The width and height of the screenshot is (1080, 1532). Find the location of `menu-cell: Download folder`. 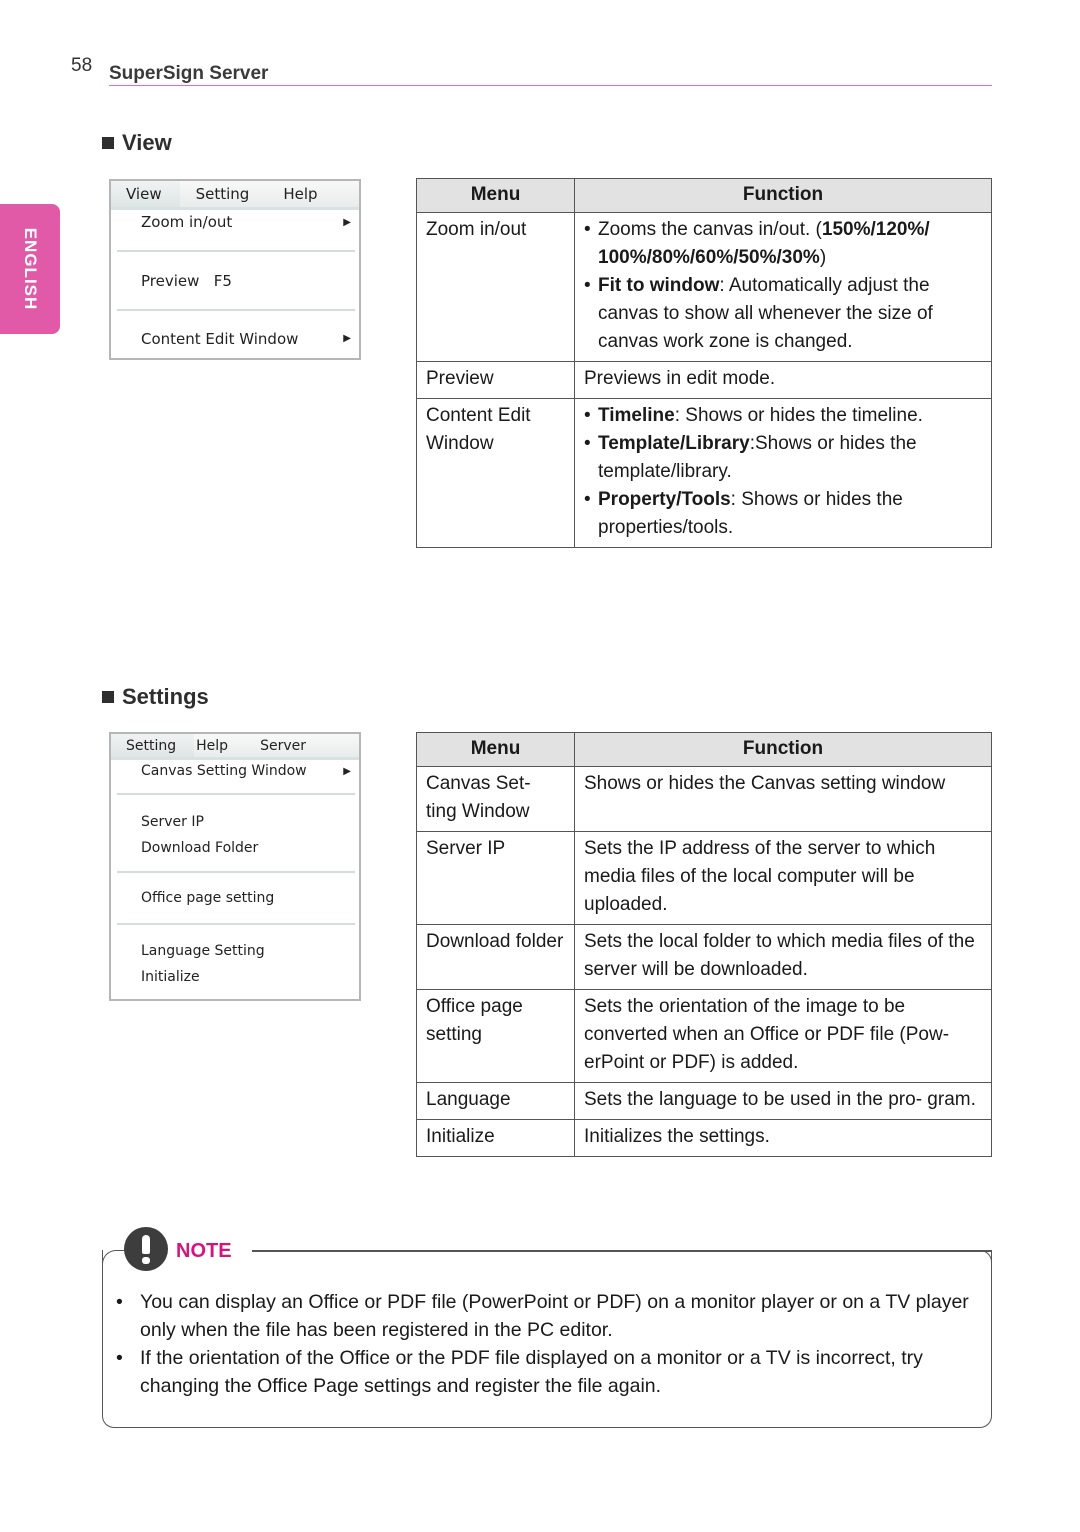

menu-cell: Download folder is located at coordinates (495, 957).